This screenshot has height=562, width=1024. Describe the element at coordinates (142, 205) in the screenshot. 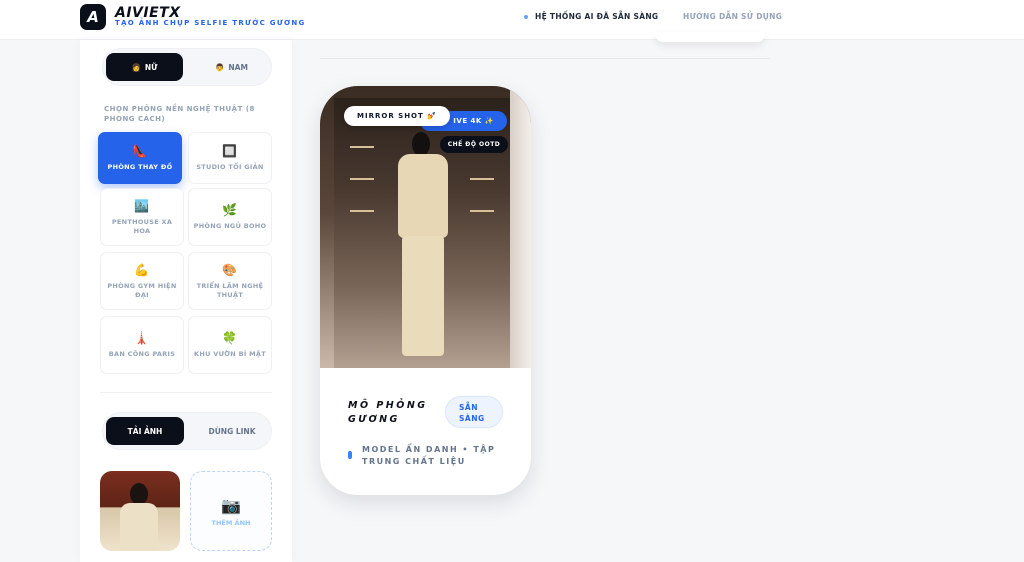

I see `city-building-icon: 🏙️` at that location.